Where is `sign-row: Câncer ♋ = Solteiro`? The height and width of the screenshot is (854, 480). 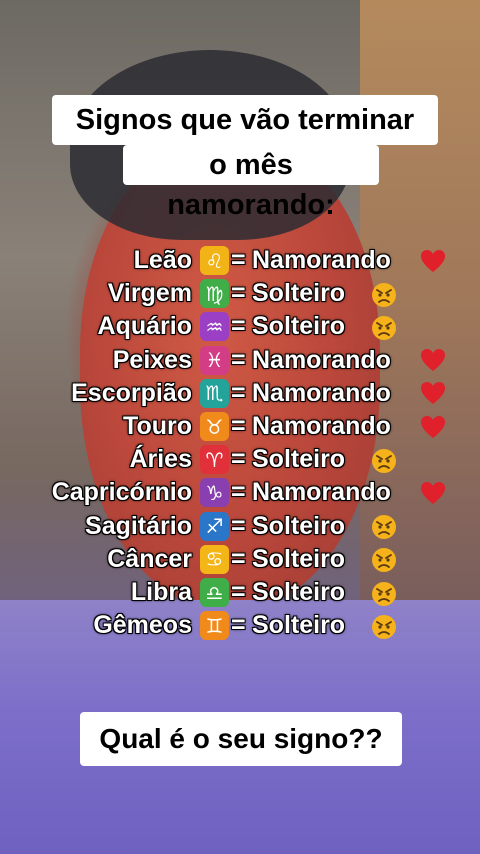 sign-row: Câncer ♋ = Solteiro is located at coordinates (240, 559).